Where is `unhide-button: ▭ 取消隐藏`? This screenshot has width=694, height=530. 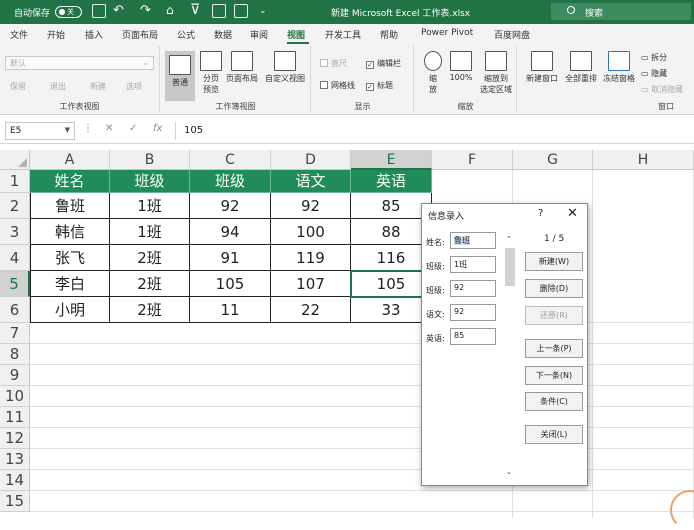 unhide-button: ▭ 取消隐藏 is located at coordinates (662, 89).